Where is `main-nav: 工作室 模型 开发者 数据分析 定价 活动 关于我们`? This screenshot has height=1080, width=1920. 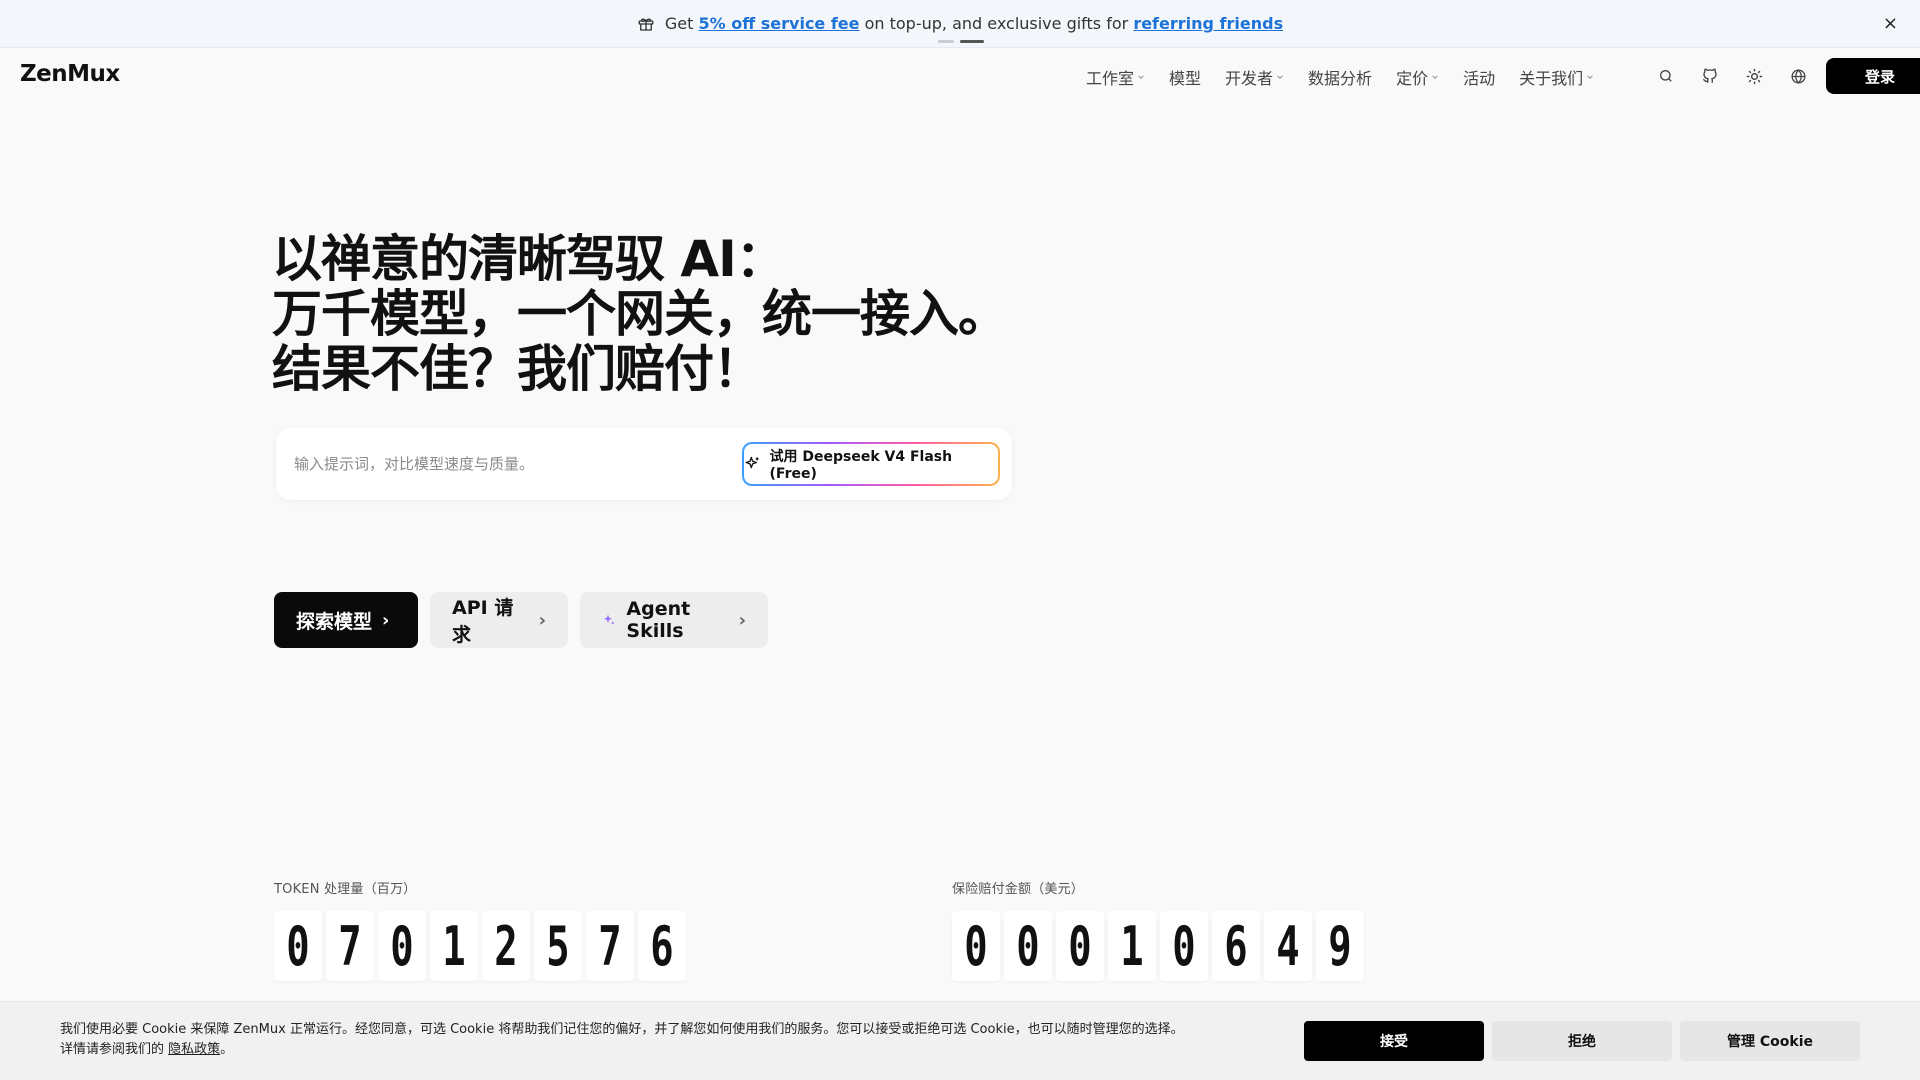
main-nav: 工作室 模型 开发者 数据分析 定价 活动 关于我们 is located at coordinates (1340, 77).